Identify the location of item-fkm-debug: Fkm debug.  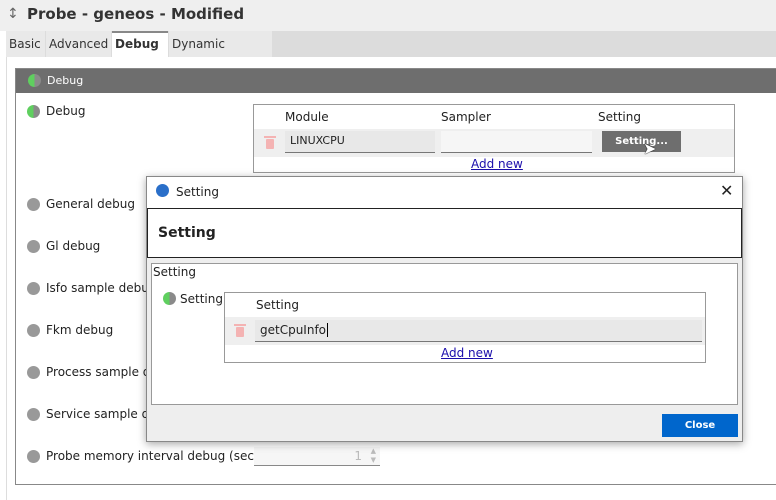
(80, 330).